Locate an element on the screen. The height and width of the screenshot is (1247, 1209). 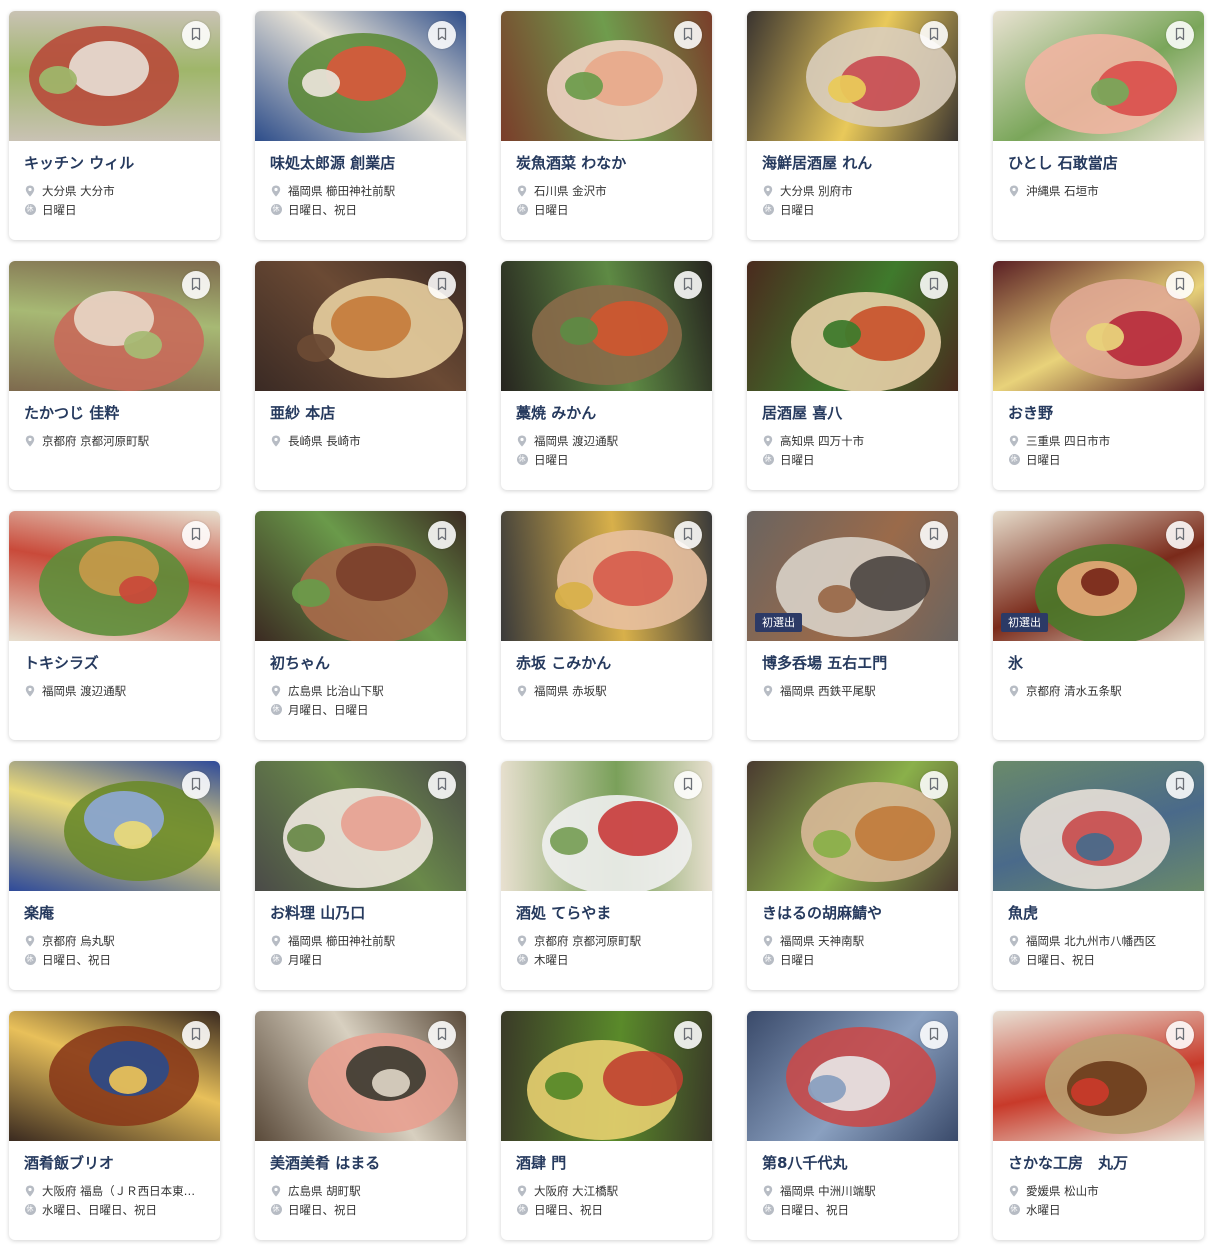
restaurant-card: 海鮮居酒屋 れん 大分県 別府市 休 日曜日 is located at coordinates (852, 125).